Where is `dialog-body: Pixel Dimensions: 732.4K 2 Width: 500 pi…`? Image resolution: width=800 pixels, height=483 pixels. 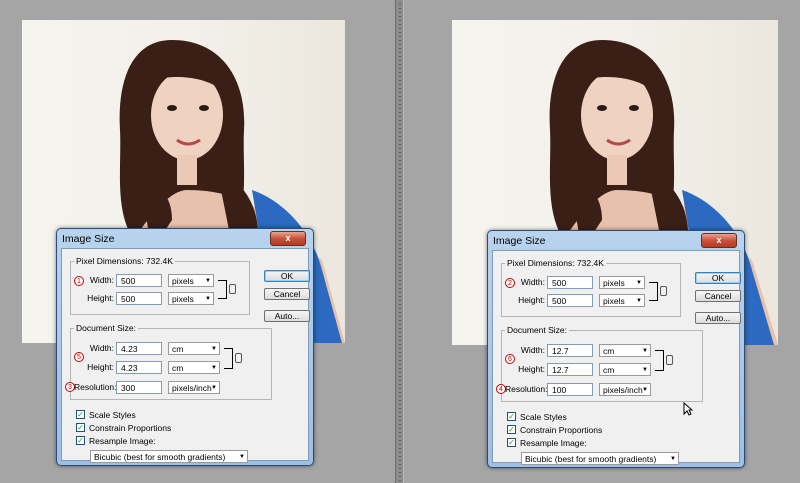 dialog-body: Pixel Dimensions: 732.4K 2 Width: 500 pi… is located at coordinates (616, 357).